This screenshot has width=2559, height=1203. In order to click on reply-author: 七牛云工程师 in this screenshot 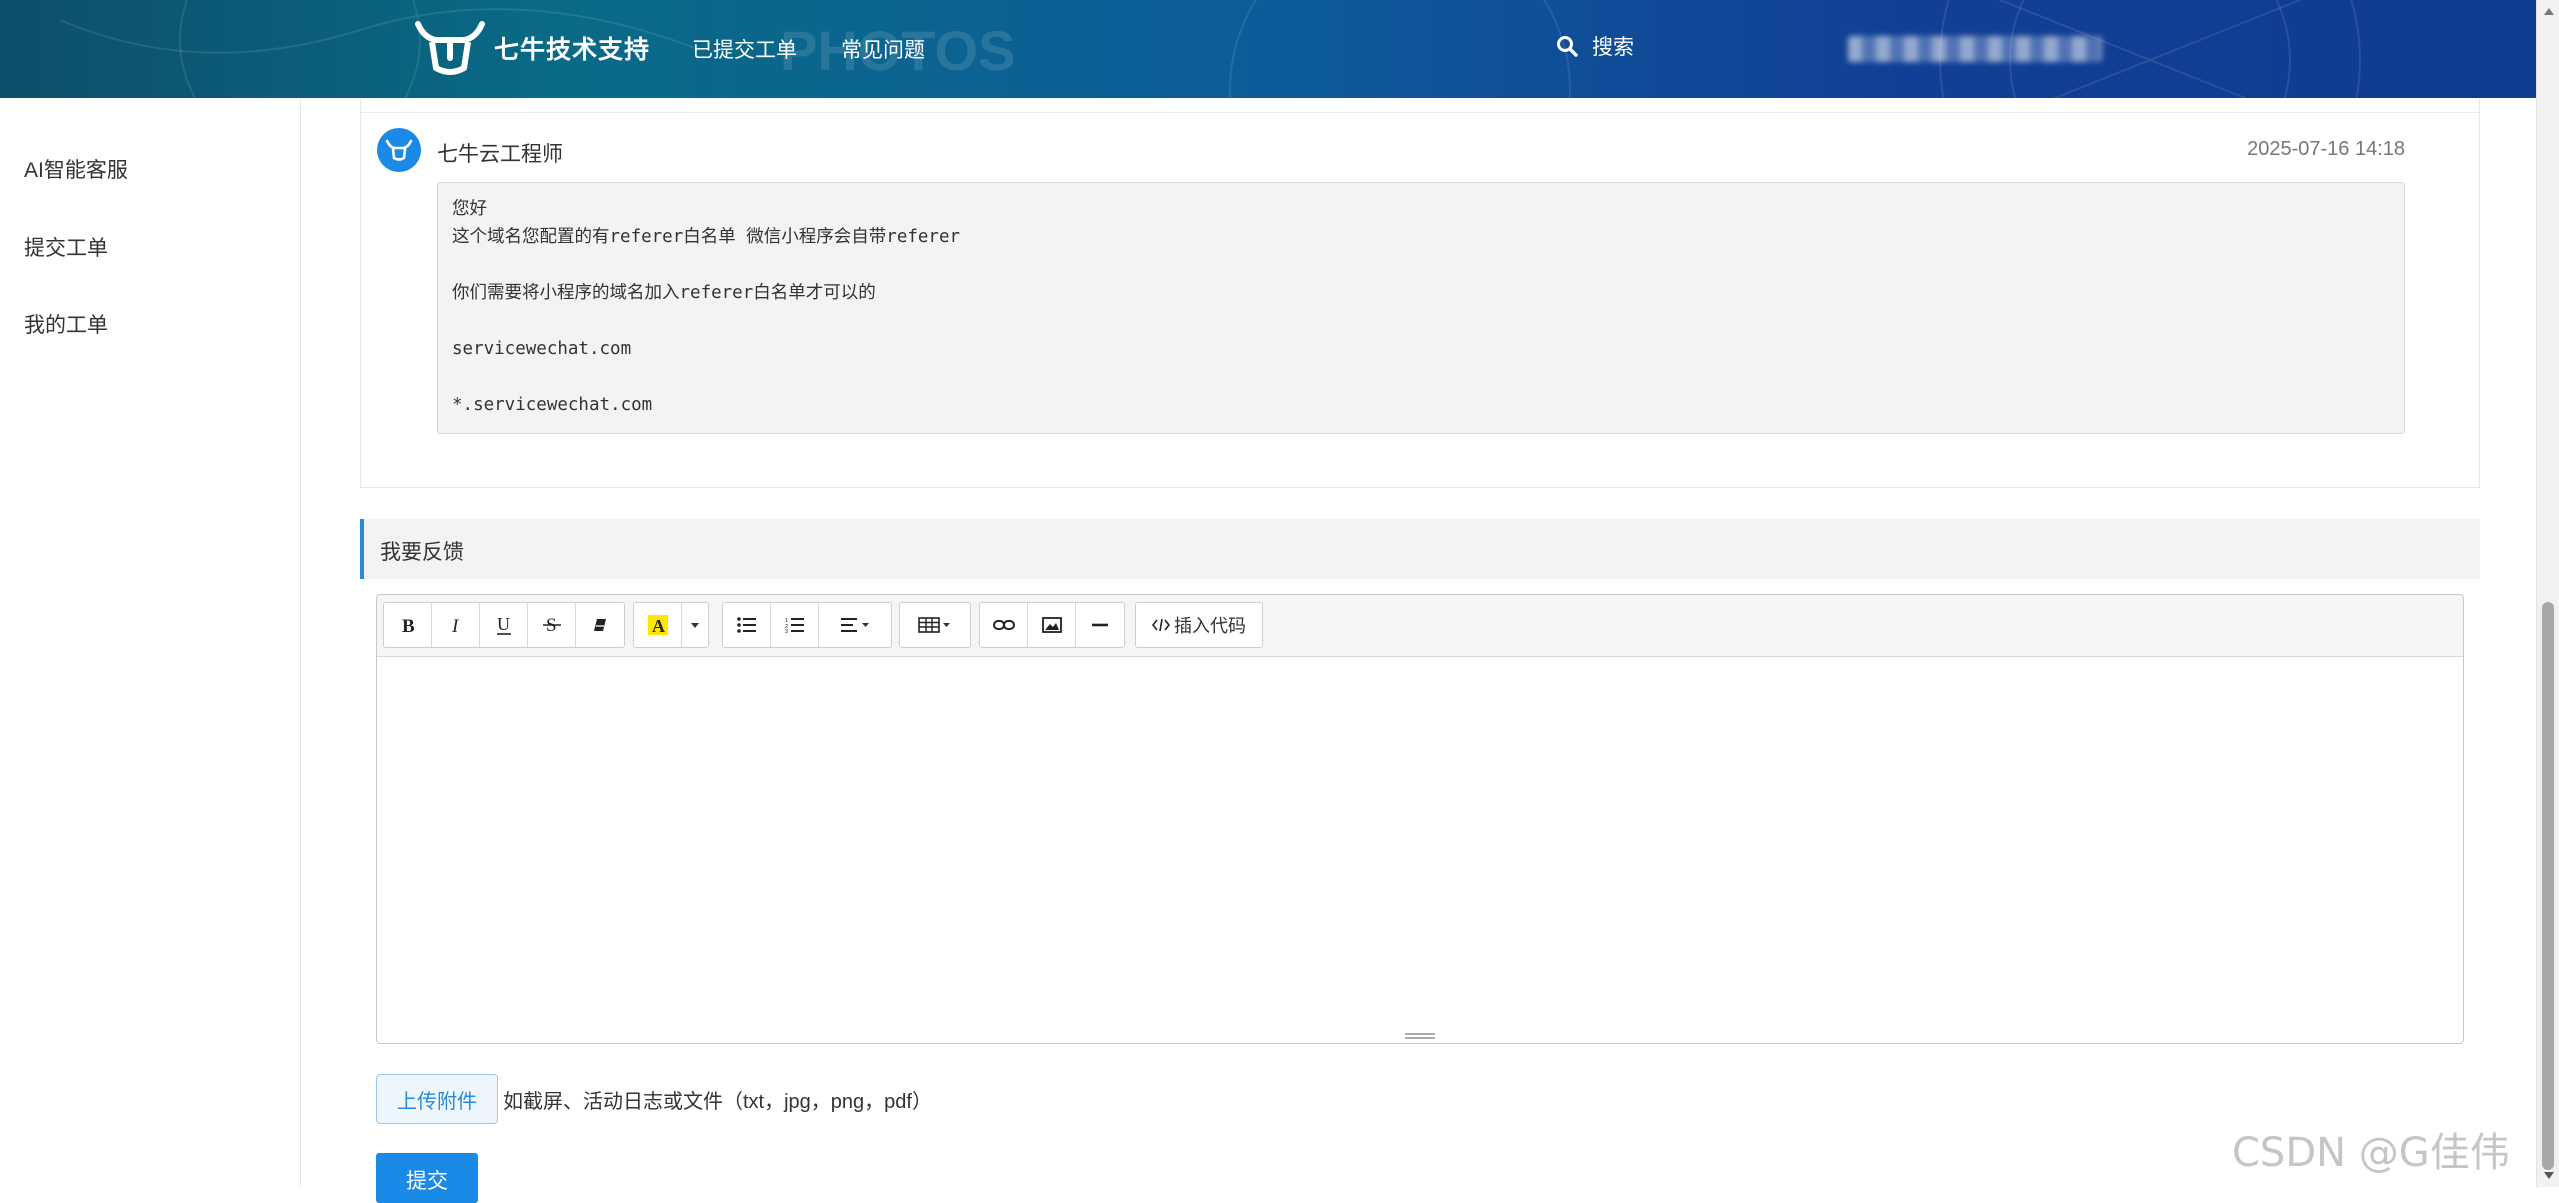, I will do `click(500, 154)`.